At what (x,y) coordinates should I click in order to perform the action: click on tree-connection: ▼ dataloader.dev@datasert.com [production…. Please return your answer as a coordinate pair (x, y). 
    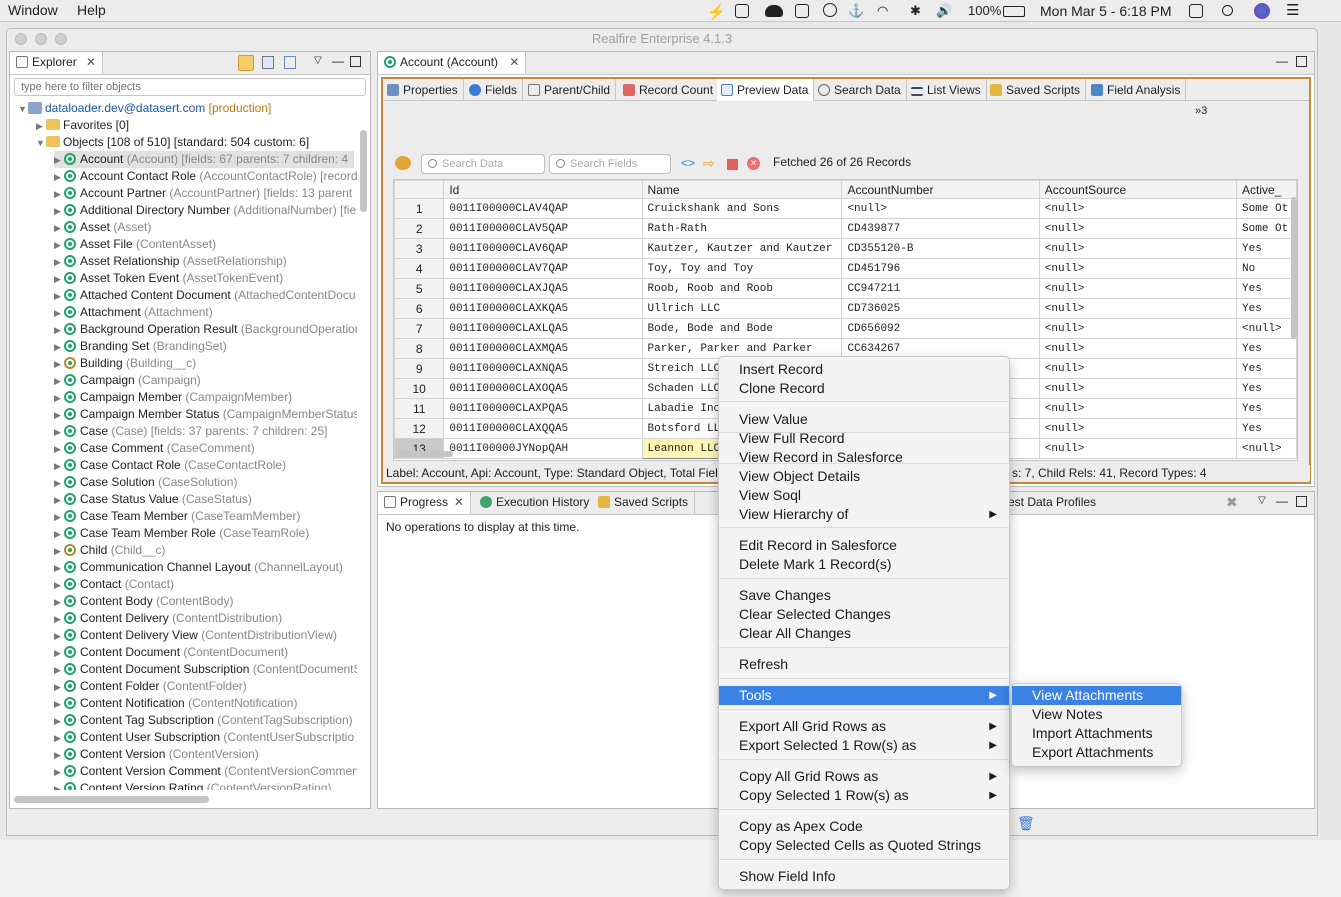
    Looking at the image, I should click on (144, 108).